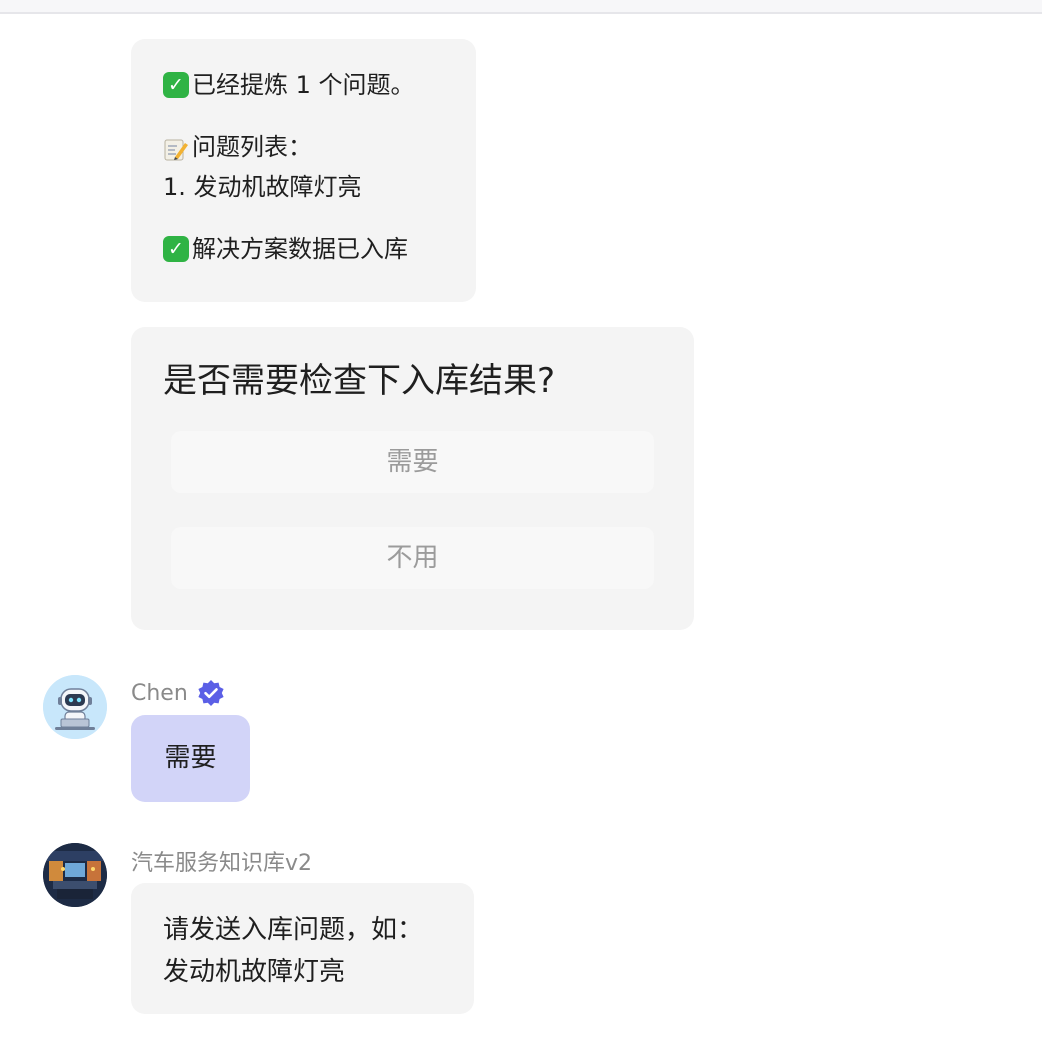  What do you see at coordinates (300, 249) in the screenshot?
I see `stored-text: 解决方案数据已入库` at bounding box center [300, 249].